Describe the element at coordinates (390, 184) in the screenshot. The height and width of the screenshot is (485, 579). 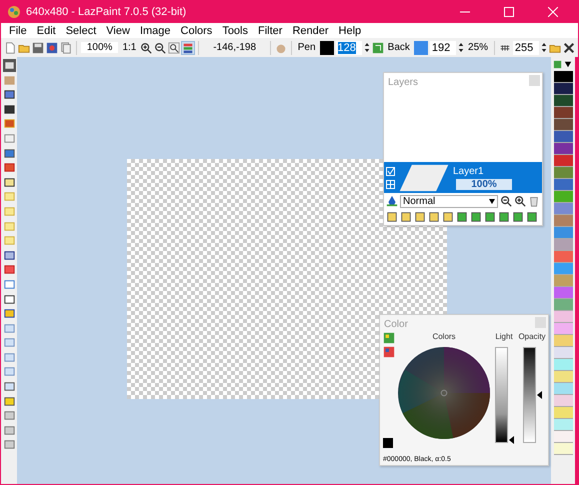
I see `grid-icon` at that location.